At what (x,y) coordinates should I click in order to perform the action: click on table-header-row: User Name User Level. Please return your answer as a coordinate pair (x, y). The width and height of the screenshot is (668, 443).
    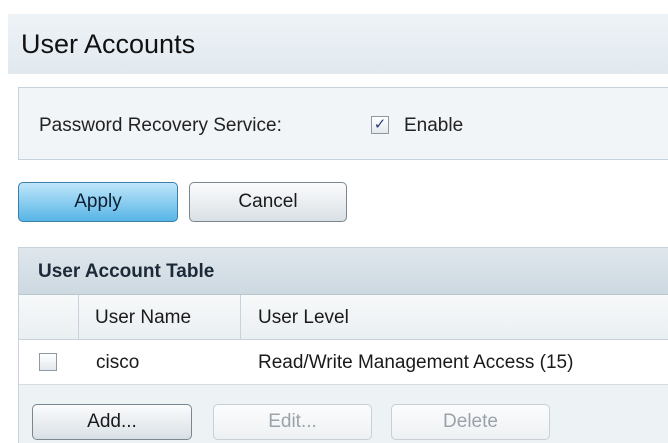
    Looking at the image, I should click on (343, 317).